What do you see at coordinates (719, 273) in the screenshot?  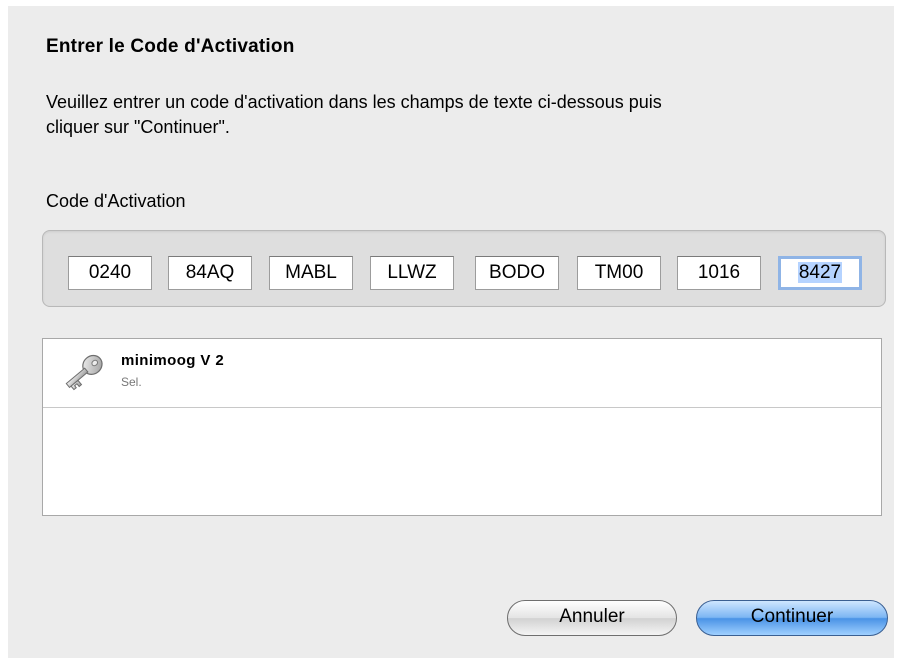 I see `code-field-7: 1016` at bounding box center [719, 273].